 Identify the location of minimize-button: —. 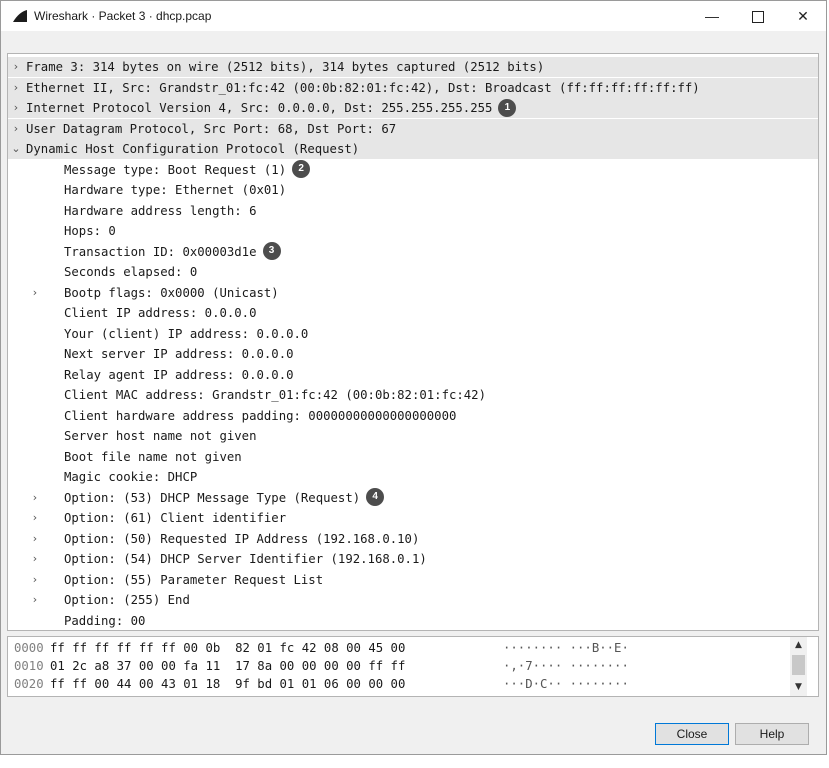
(712, 16).